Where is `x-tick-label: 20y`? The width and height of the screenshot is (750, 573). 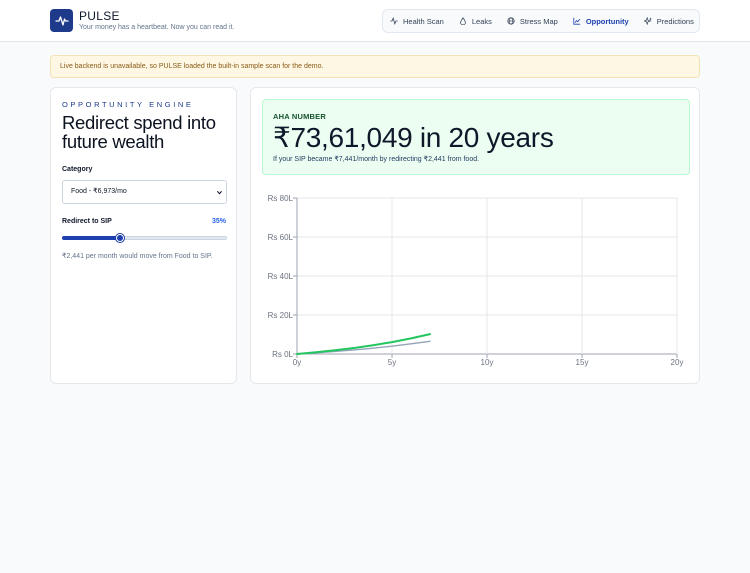
x-tick-label: 20y is located at coordinates (677, 362).